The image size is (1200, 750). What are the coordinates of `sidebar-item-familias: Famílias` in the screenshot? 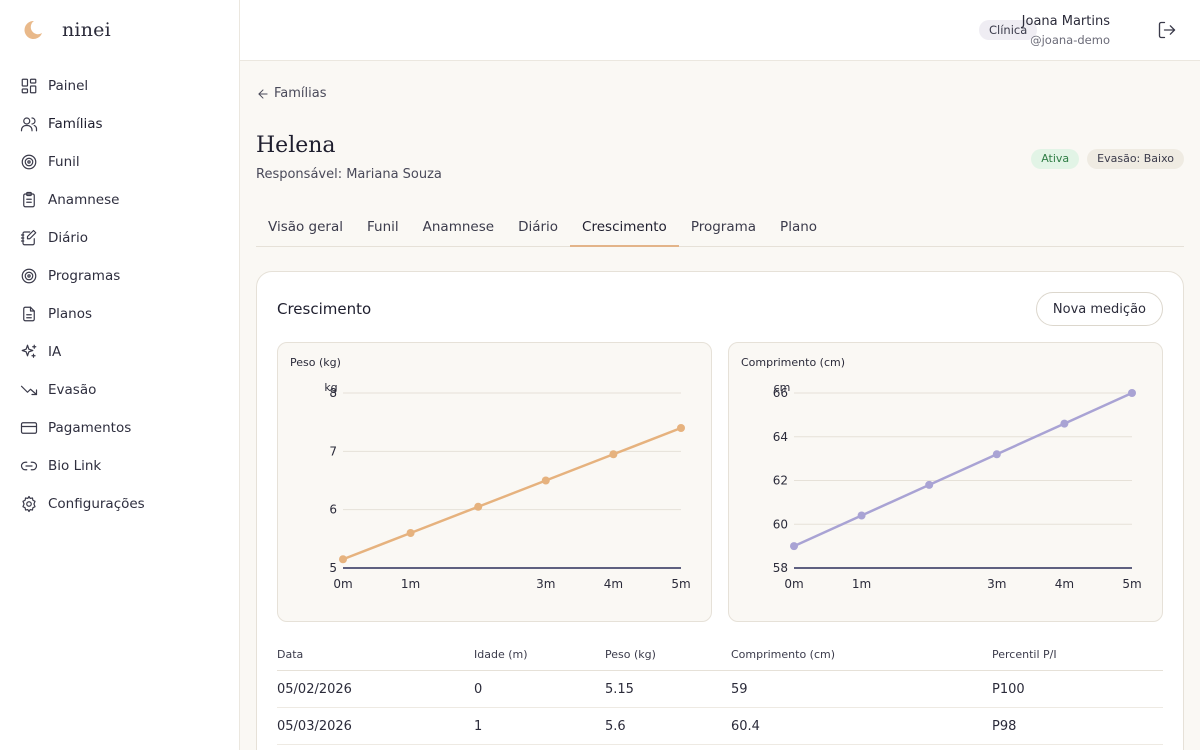 It's located at (119, 124).